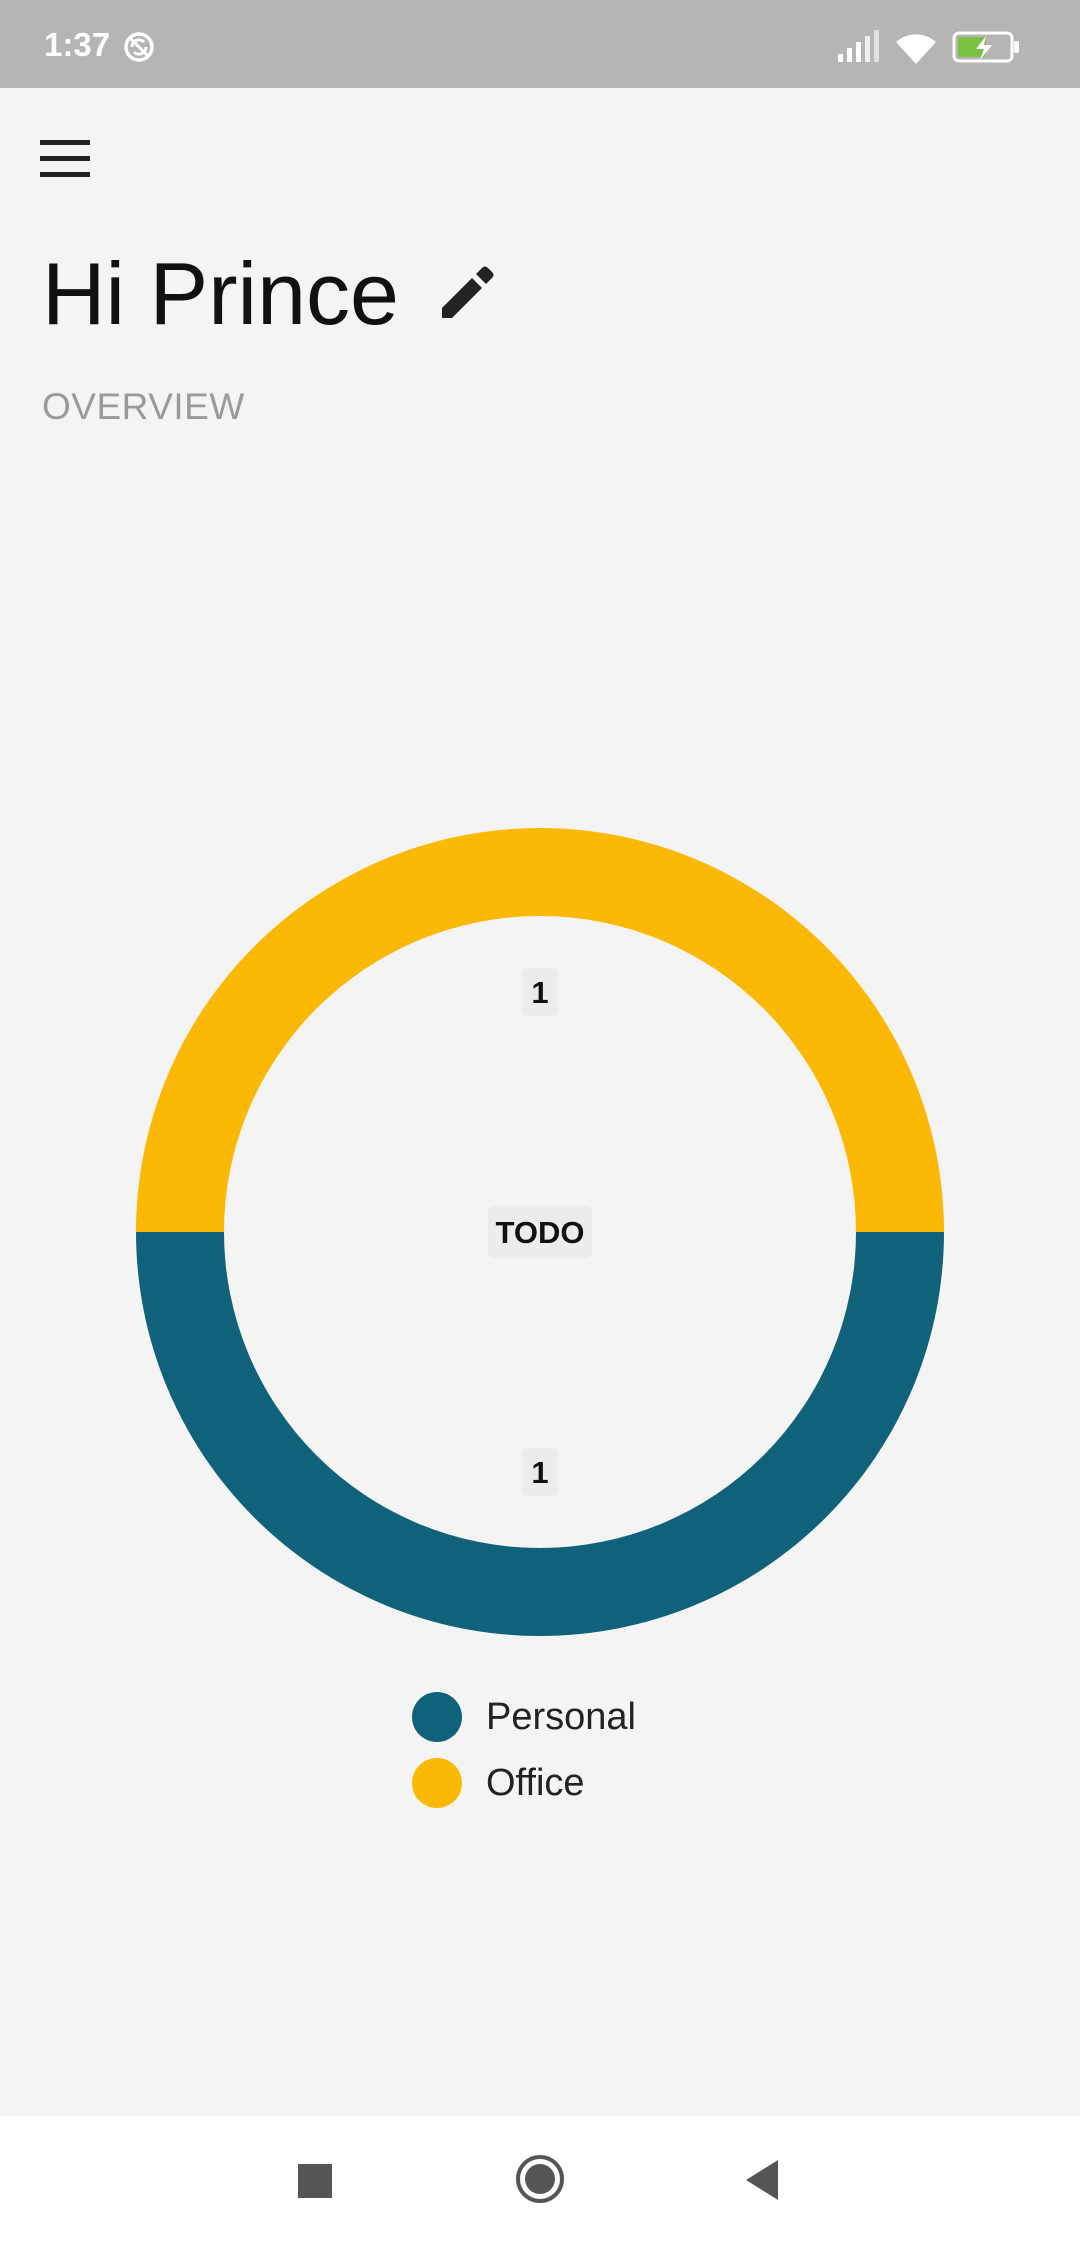 Image resolution: width=1080 pixels, height=2246 pixels. Describe the element at coordinates (540, 44) in the screenshot. I see `status-bar: 1:37` at that location.